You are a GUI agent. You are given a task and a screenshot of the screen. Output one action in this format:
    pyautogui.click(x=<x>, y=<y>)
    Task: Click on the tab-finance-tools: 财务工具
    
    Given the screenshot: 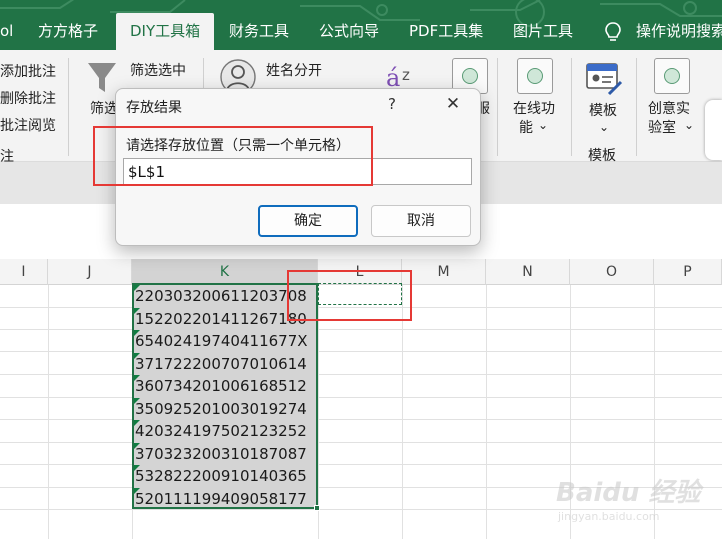 What is the action you would take?
    pyautogui.click(x=259, y=31)
    